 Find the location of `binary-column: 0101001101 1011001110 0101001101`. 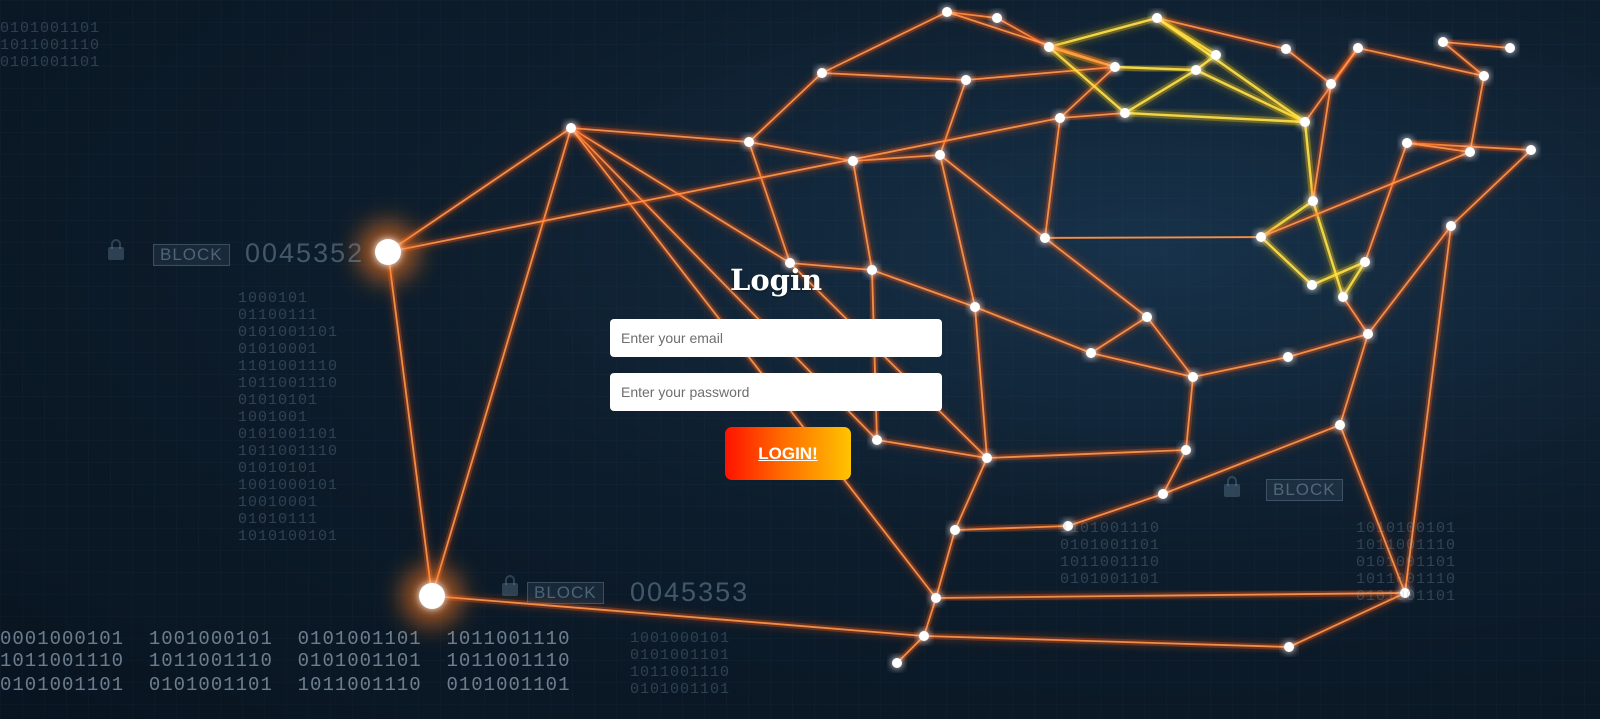

binary-column: 0101001101 1011001110 0101001101 is located at coordinates (50, 45).